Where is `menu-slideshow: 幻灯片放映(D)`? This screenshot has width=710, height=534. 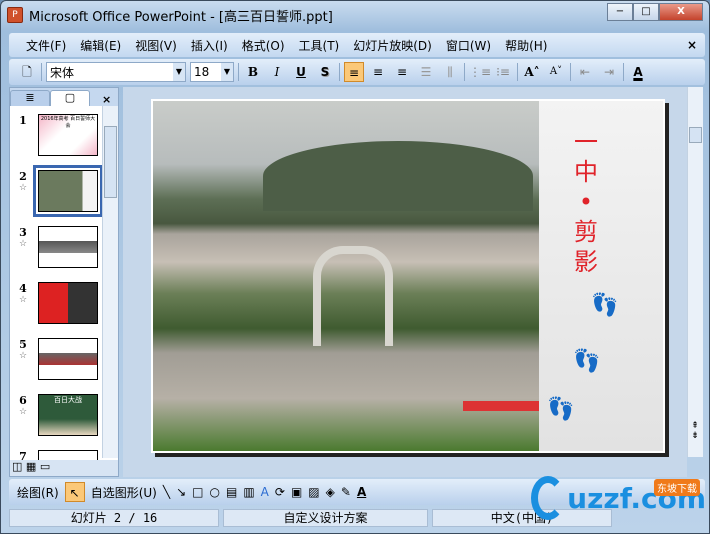 menu-slideshow: 幻灯片放映(D) is located at coordinates (392, 45).